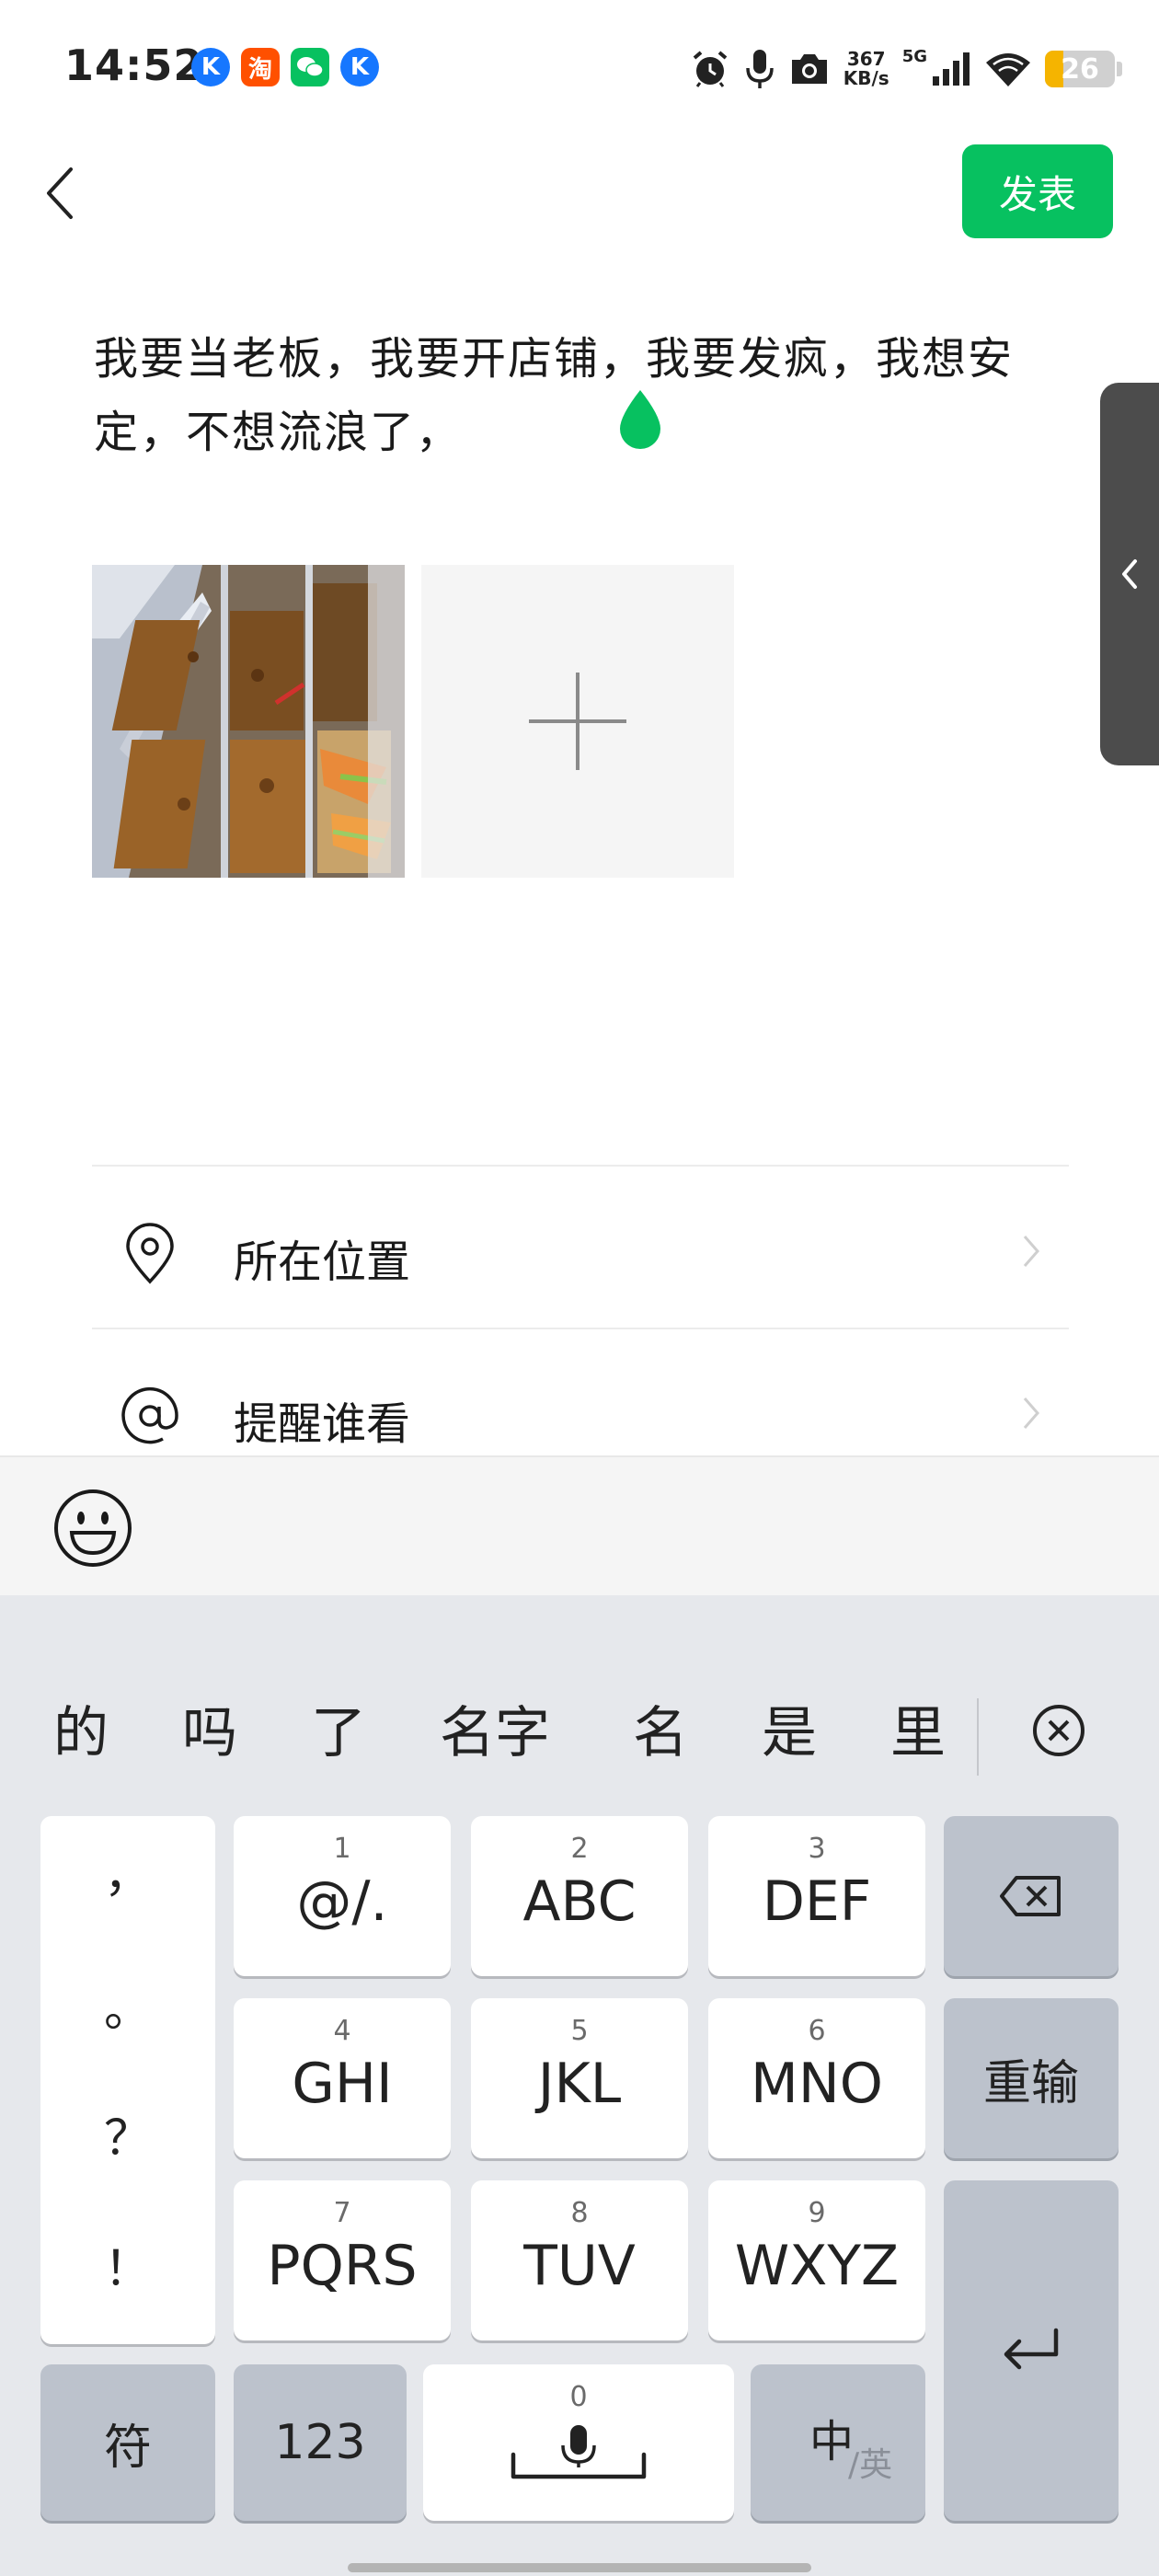 Image resolution: width=1159 pixels, height=2576 pixels. I want to click on key-number: 2, so click(579, 1849).